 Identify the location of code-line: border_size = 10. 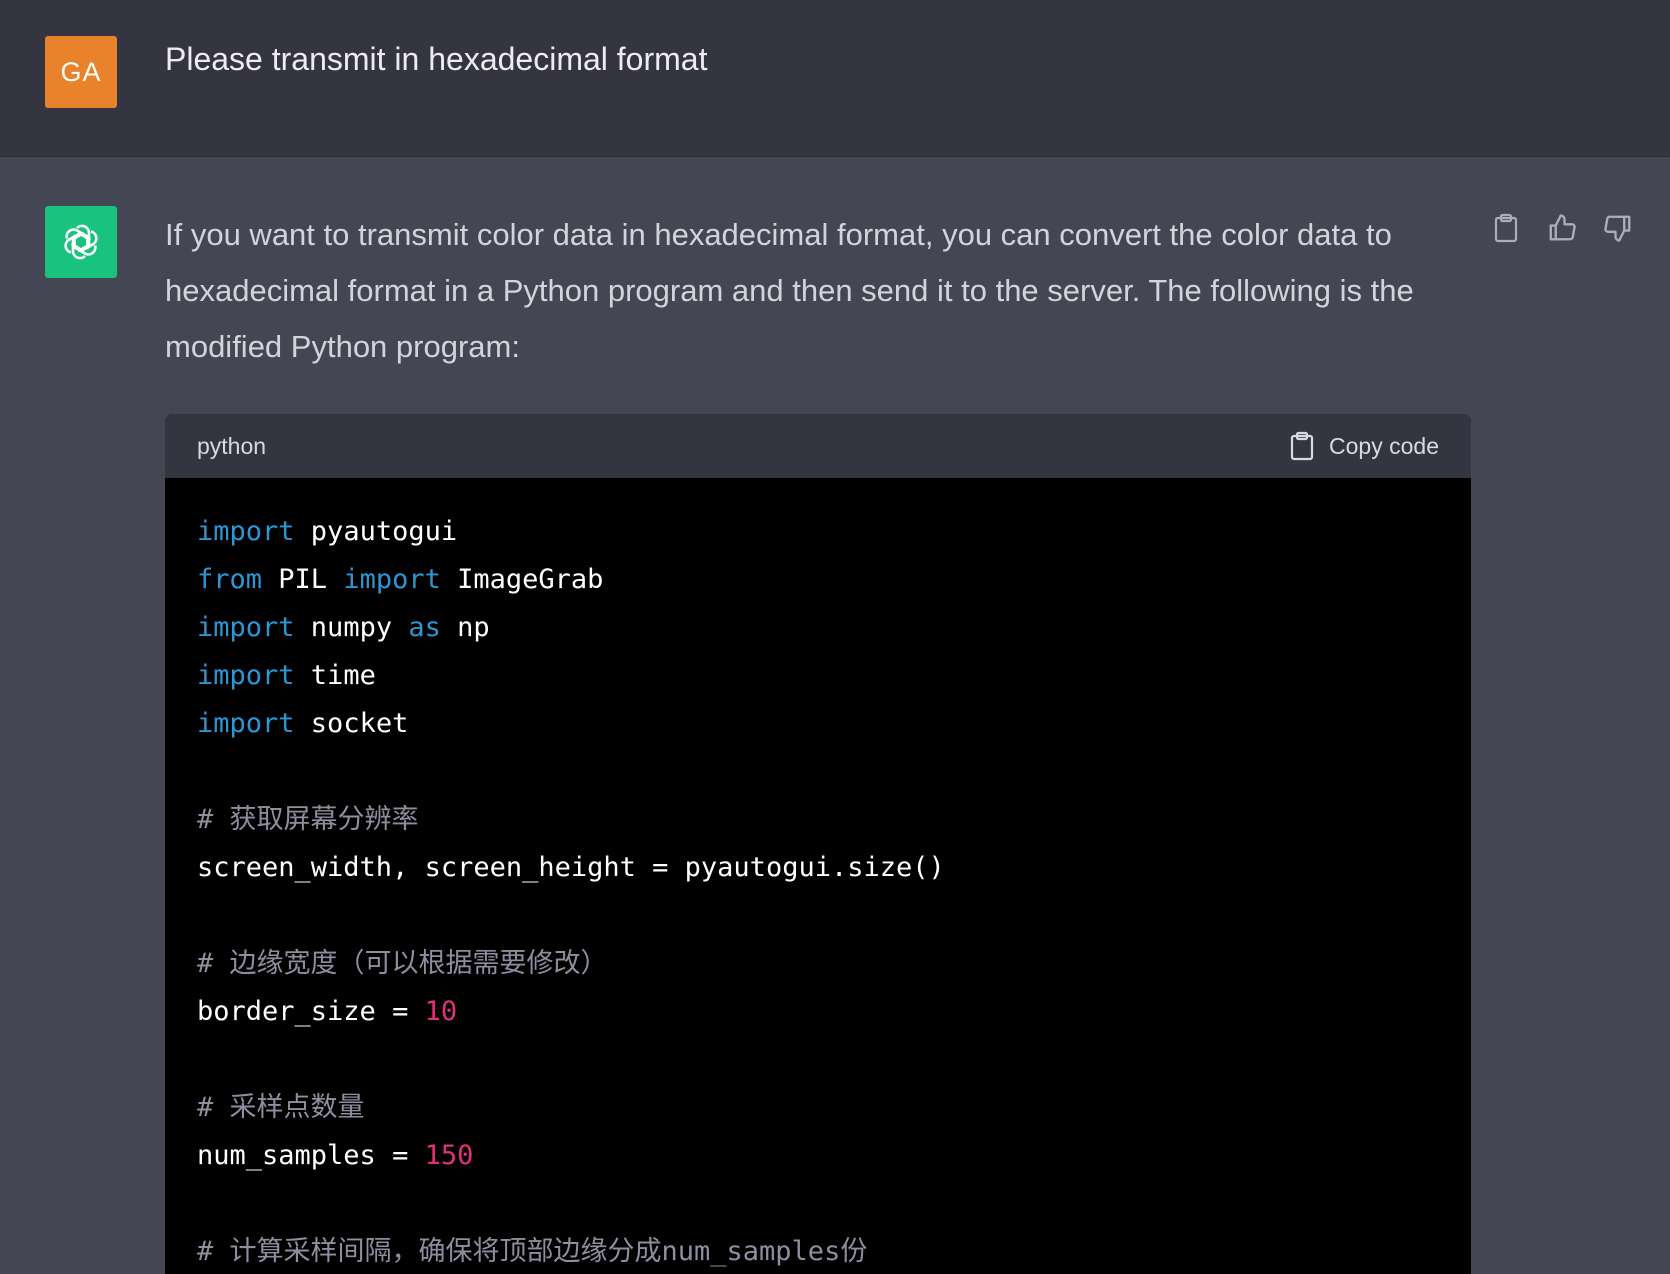
(818, 1012).